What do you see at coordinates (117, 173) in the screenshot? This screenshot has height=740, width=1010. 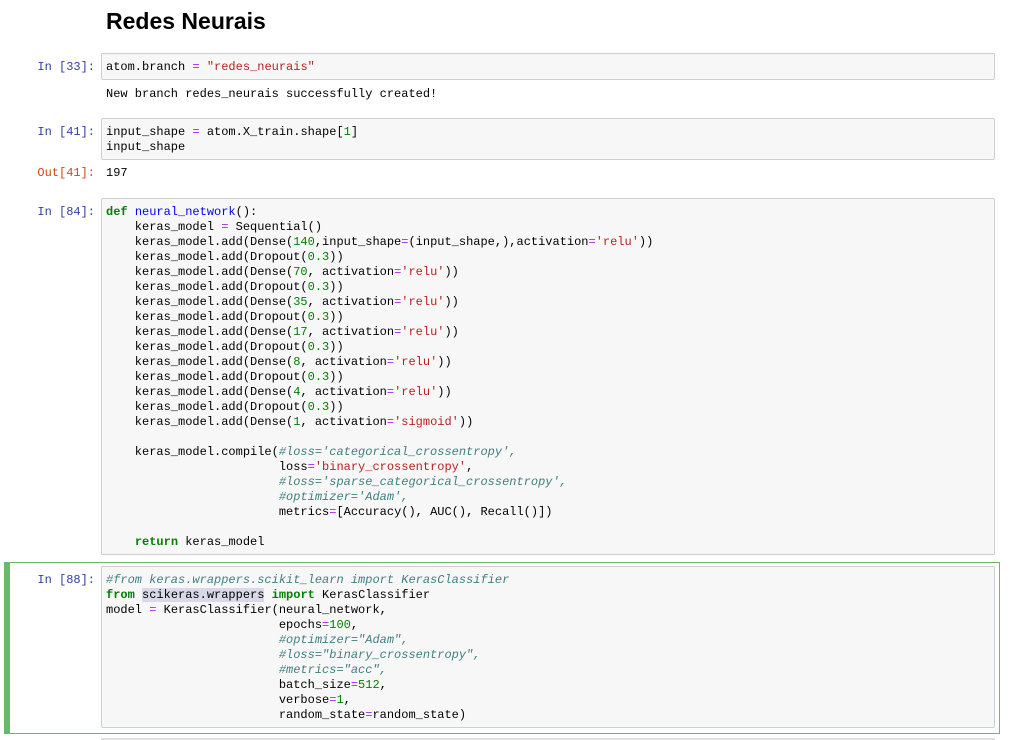 I see `cell-output-value: 197` at bounding box center [117, 173].